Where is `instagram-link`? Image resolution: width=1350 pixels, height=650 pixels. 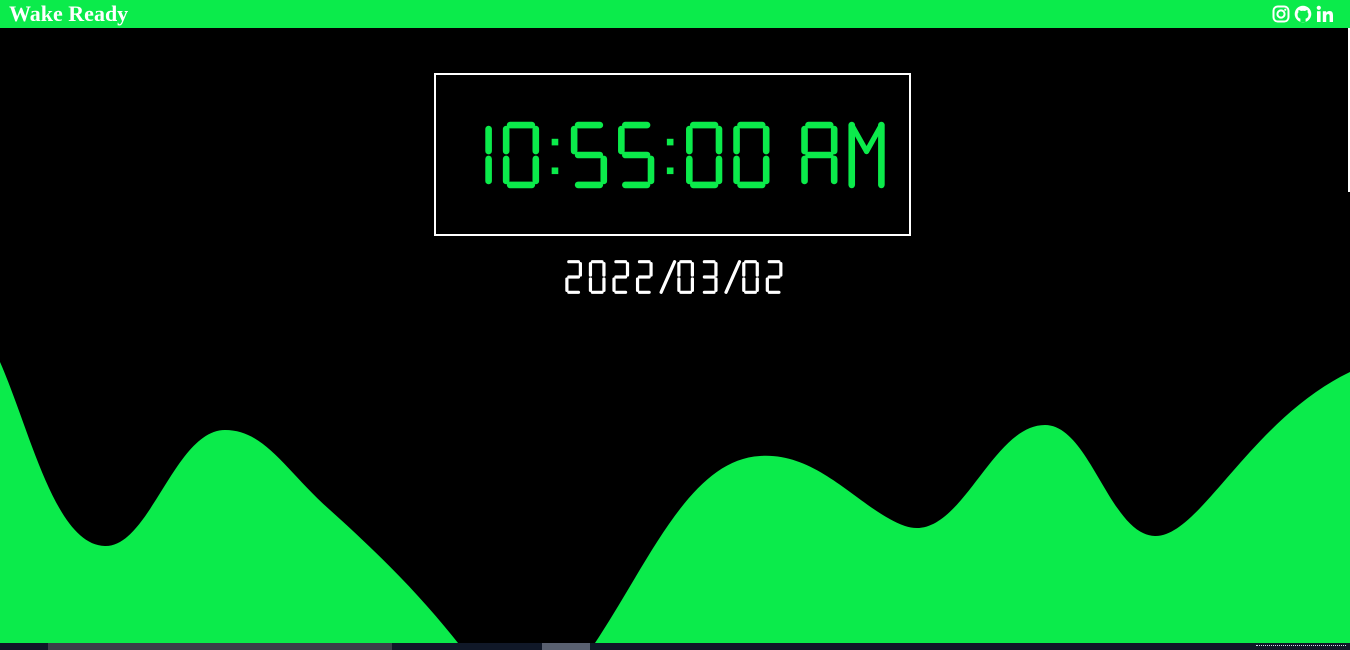 instagram-link is located at coordinates (1281, 14).